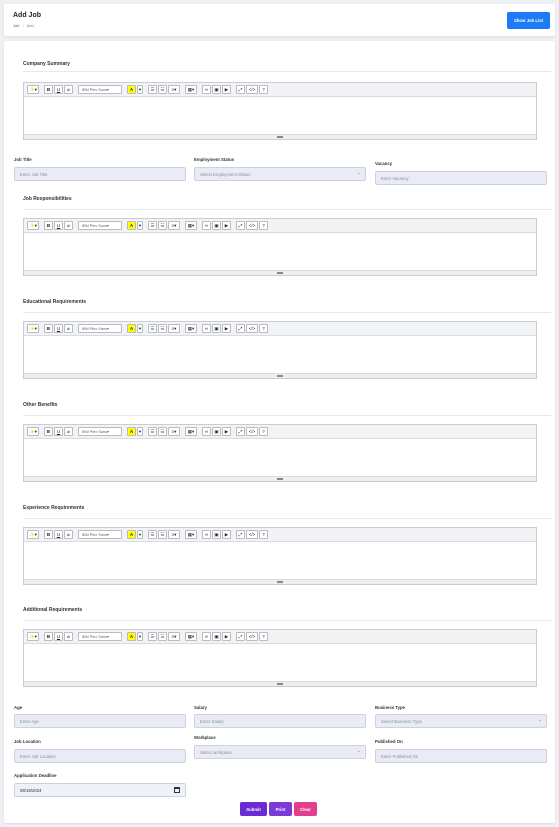 Image resolution: width=559 pixels, height=827 pixels. I want to click on application-deadline-input: 08/19/2024, so click(100, 790).